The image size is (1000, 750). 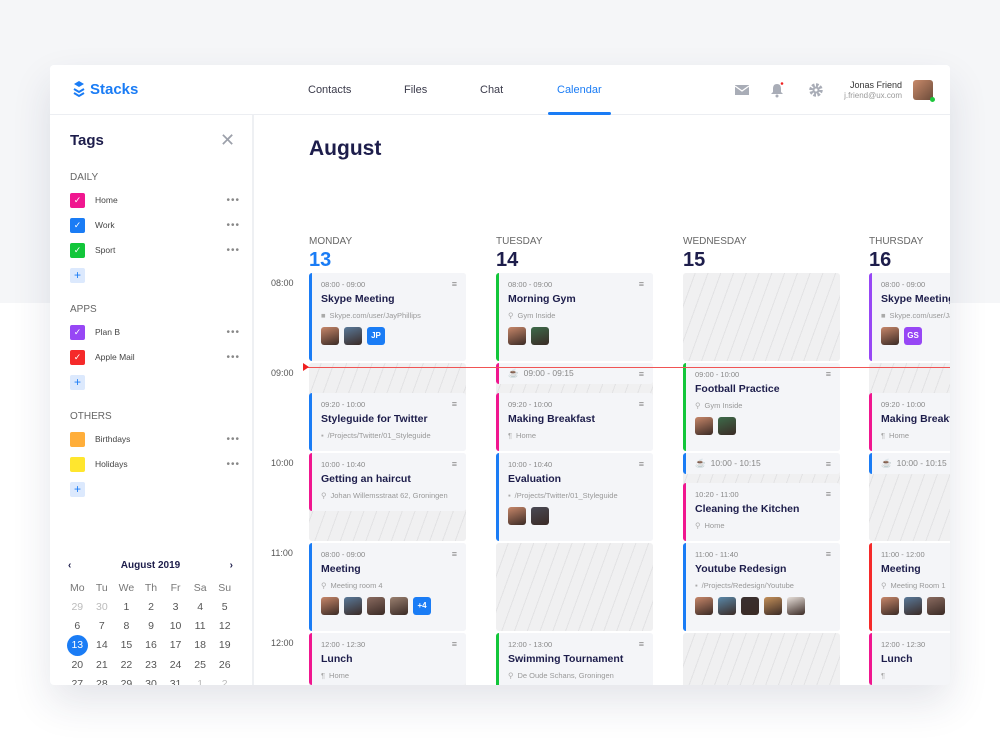 What do you see at coordinates (224, 665) in the screenshot?
I see `calendar-day: 26` at bounding box center [224, 665].